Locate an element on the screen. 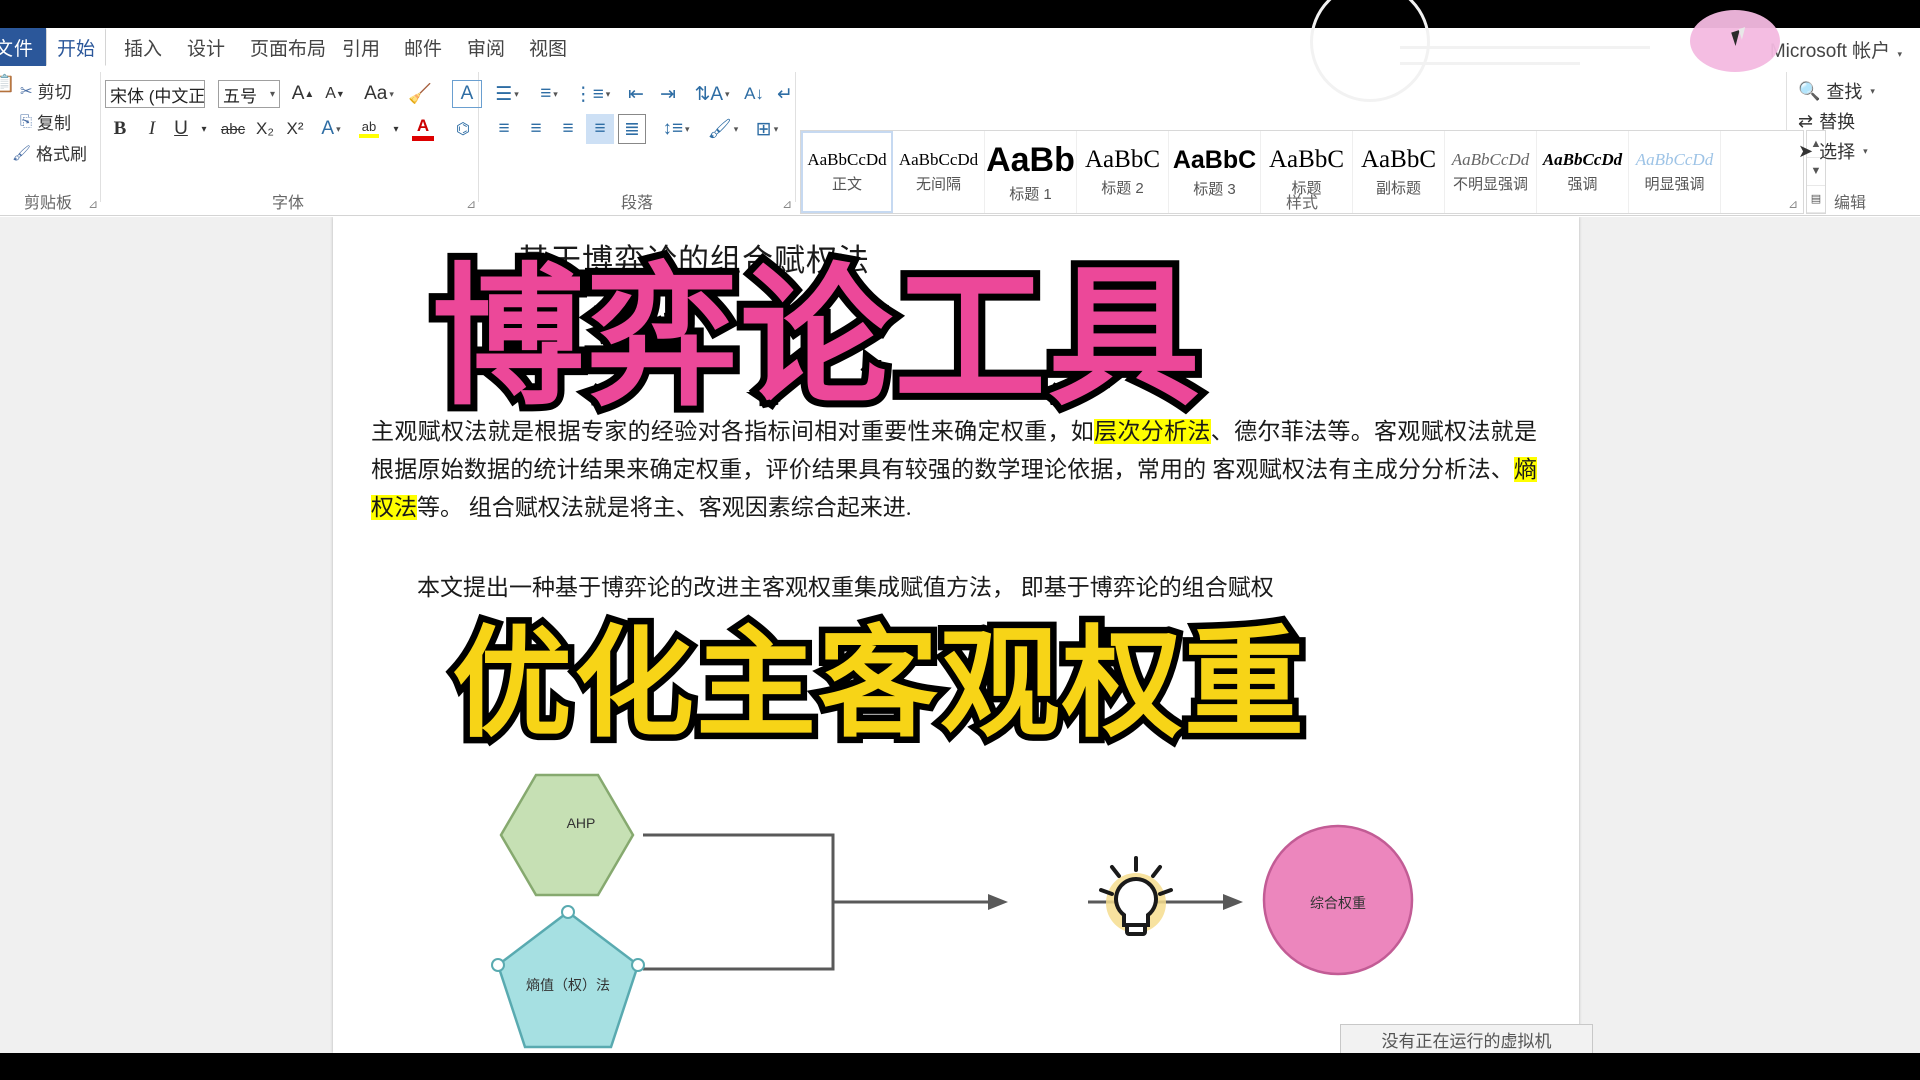  underline-dropdown: ▾ is located at coordinates (204, 129).